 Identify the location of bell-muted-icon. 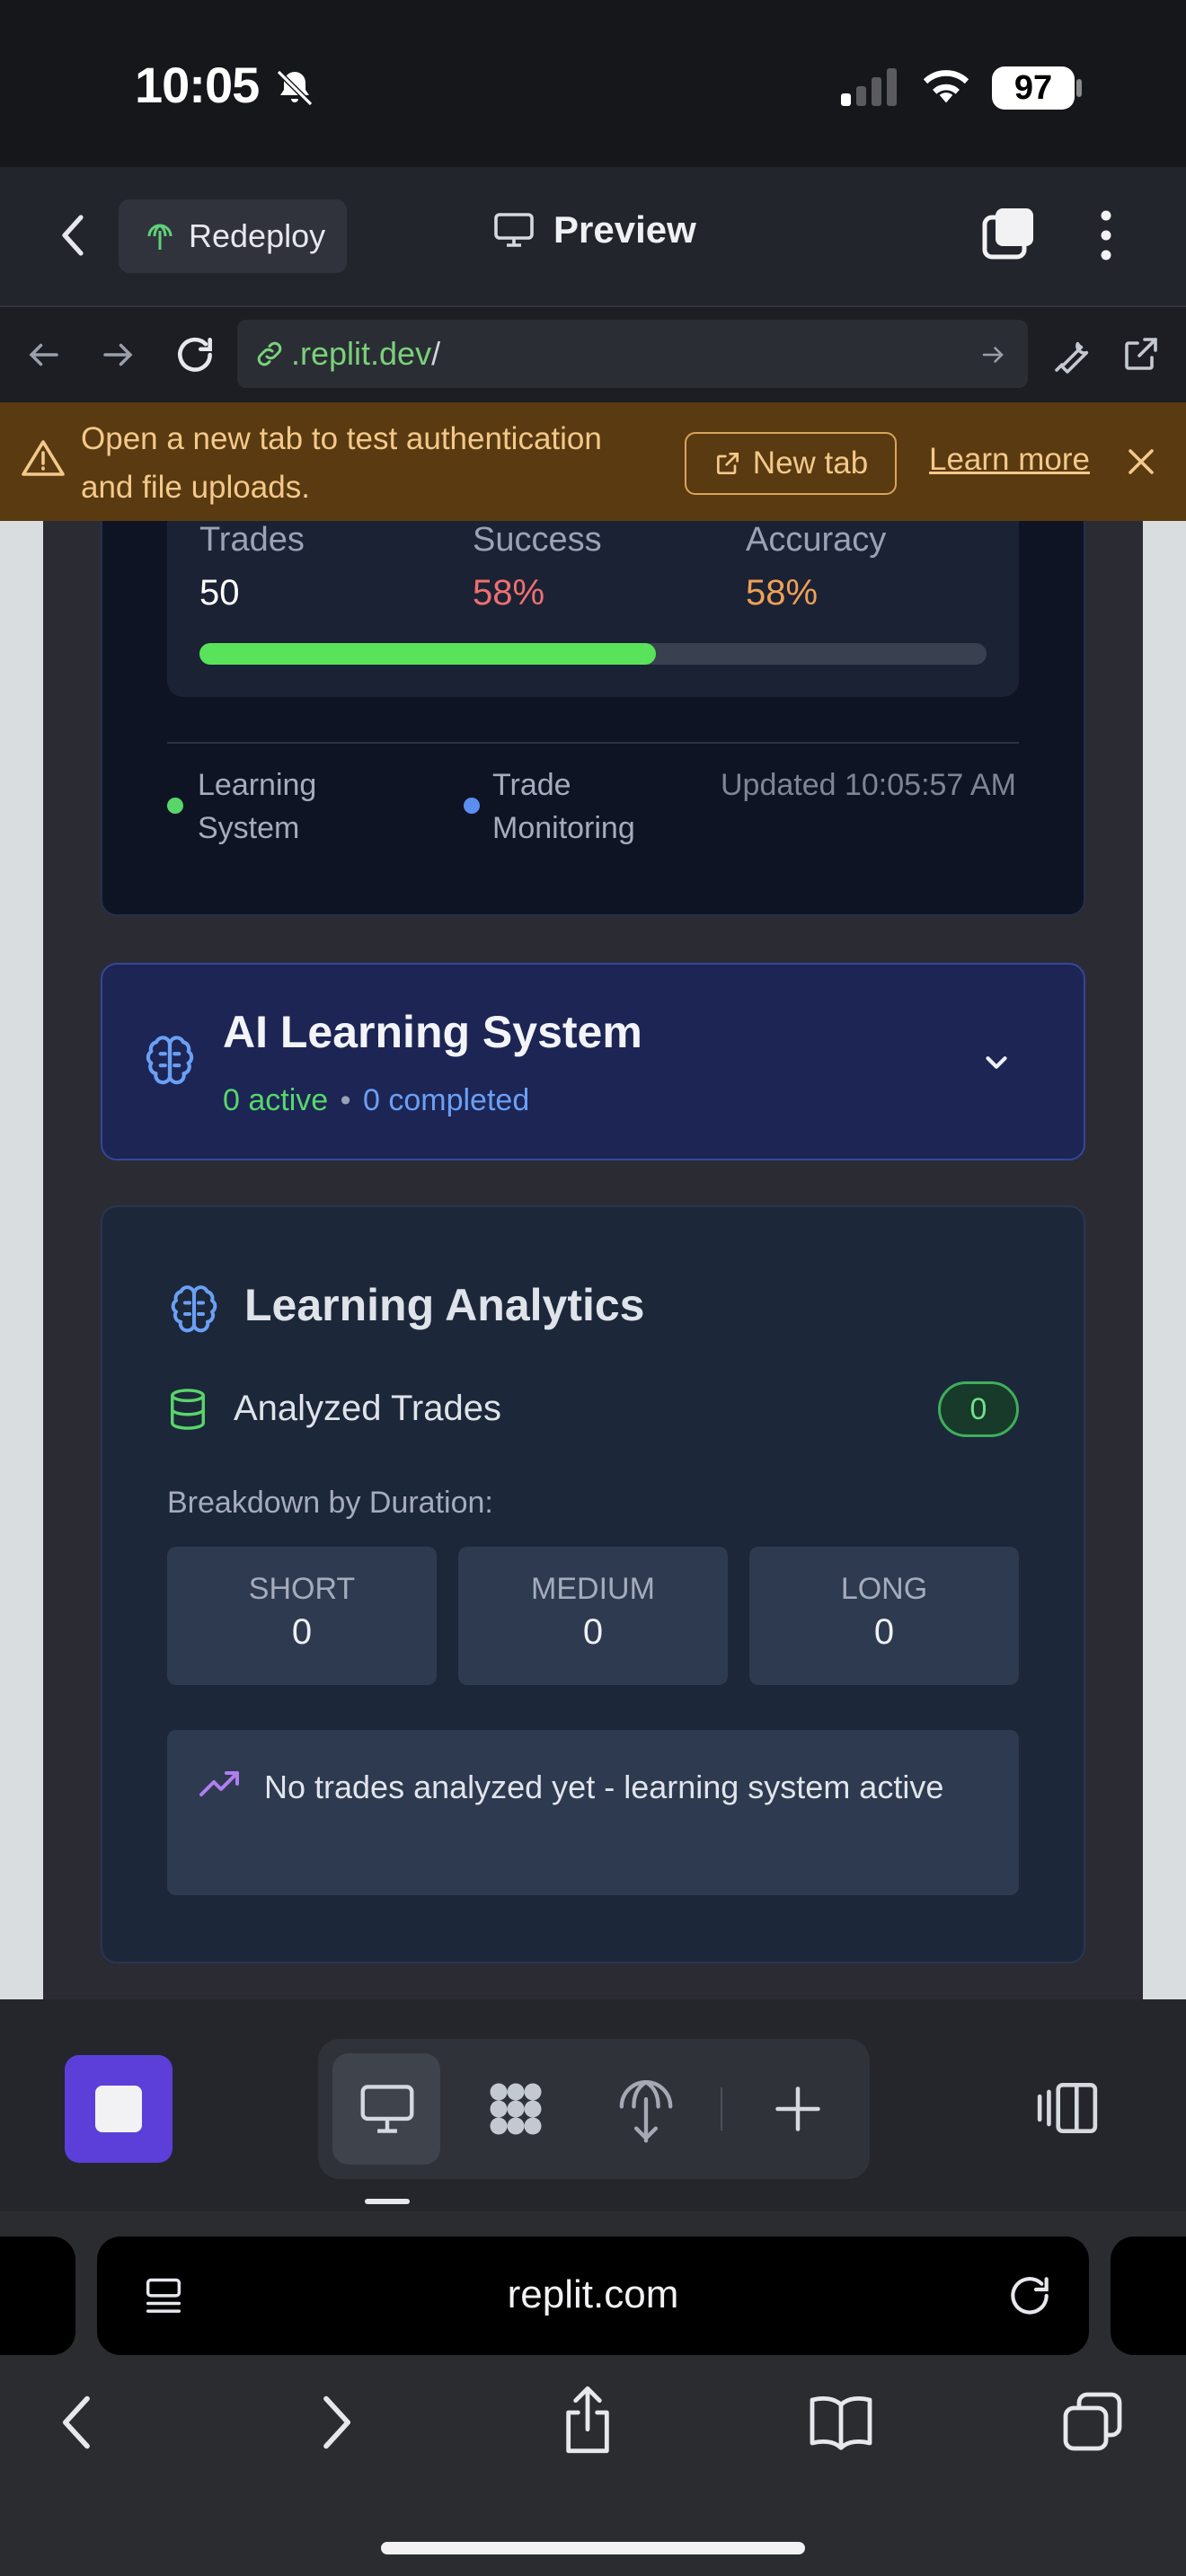
(294, 88).